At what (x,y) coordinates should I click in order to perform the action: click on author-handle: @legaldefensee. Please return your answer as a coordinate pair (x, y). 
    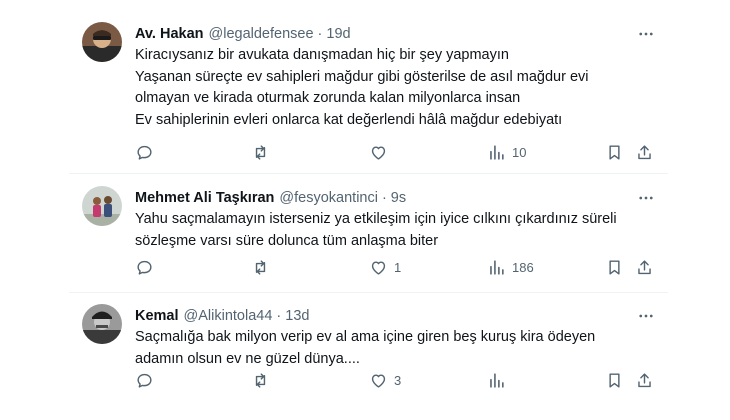
    Looking at the image, I should click on (261, 34).